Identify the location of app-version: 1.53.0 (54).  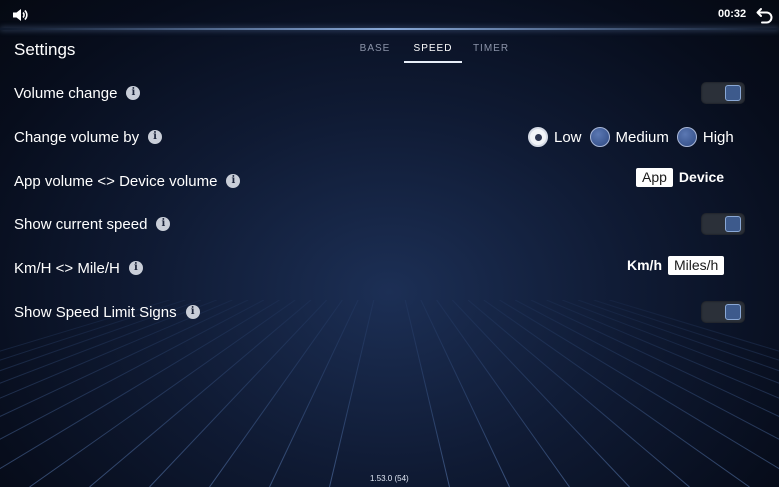
(389, 478).